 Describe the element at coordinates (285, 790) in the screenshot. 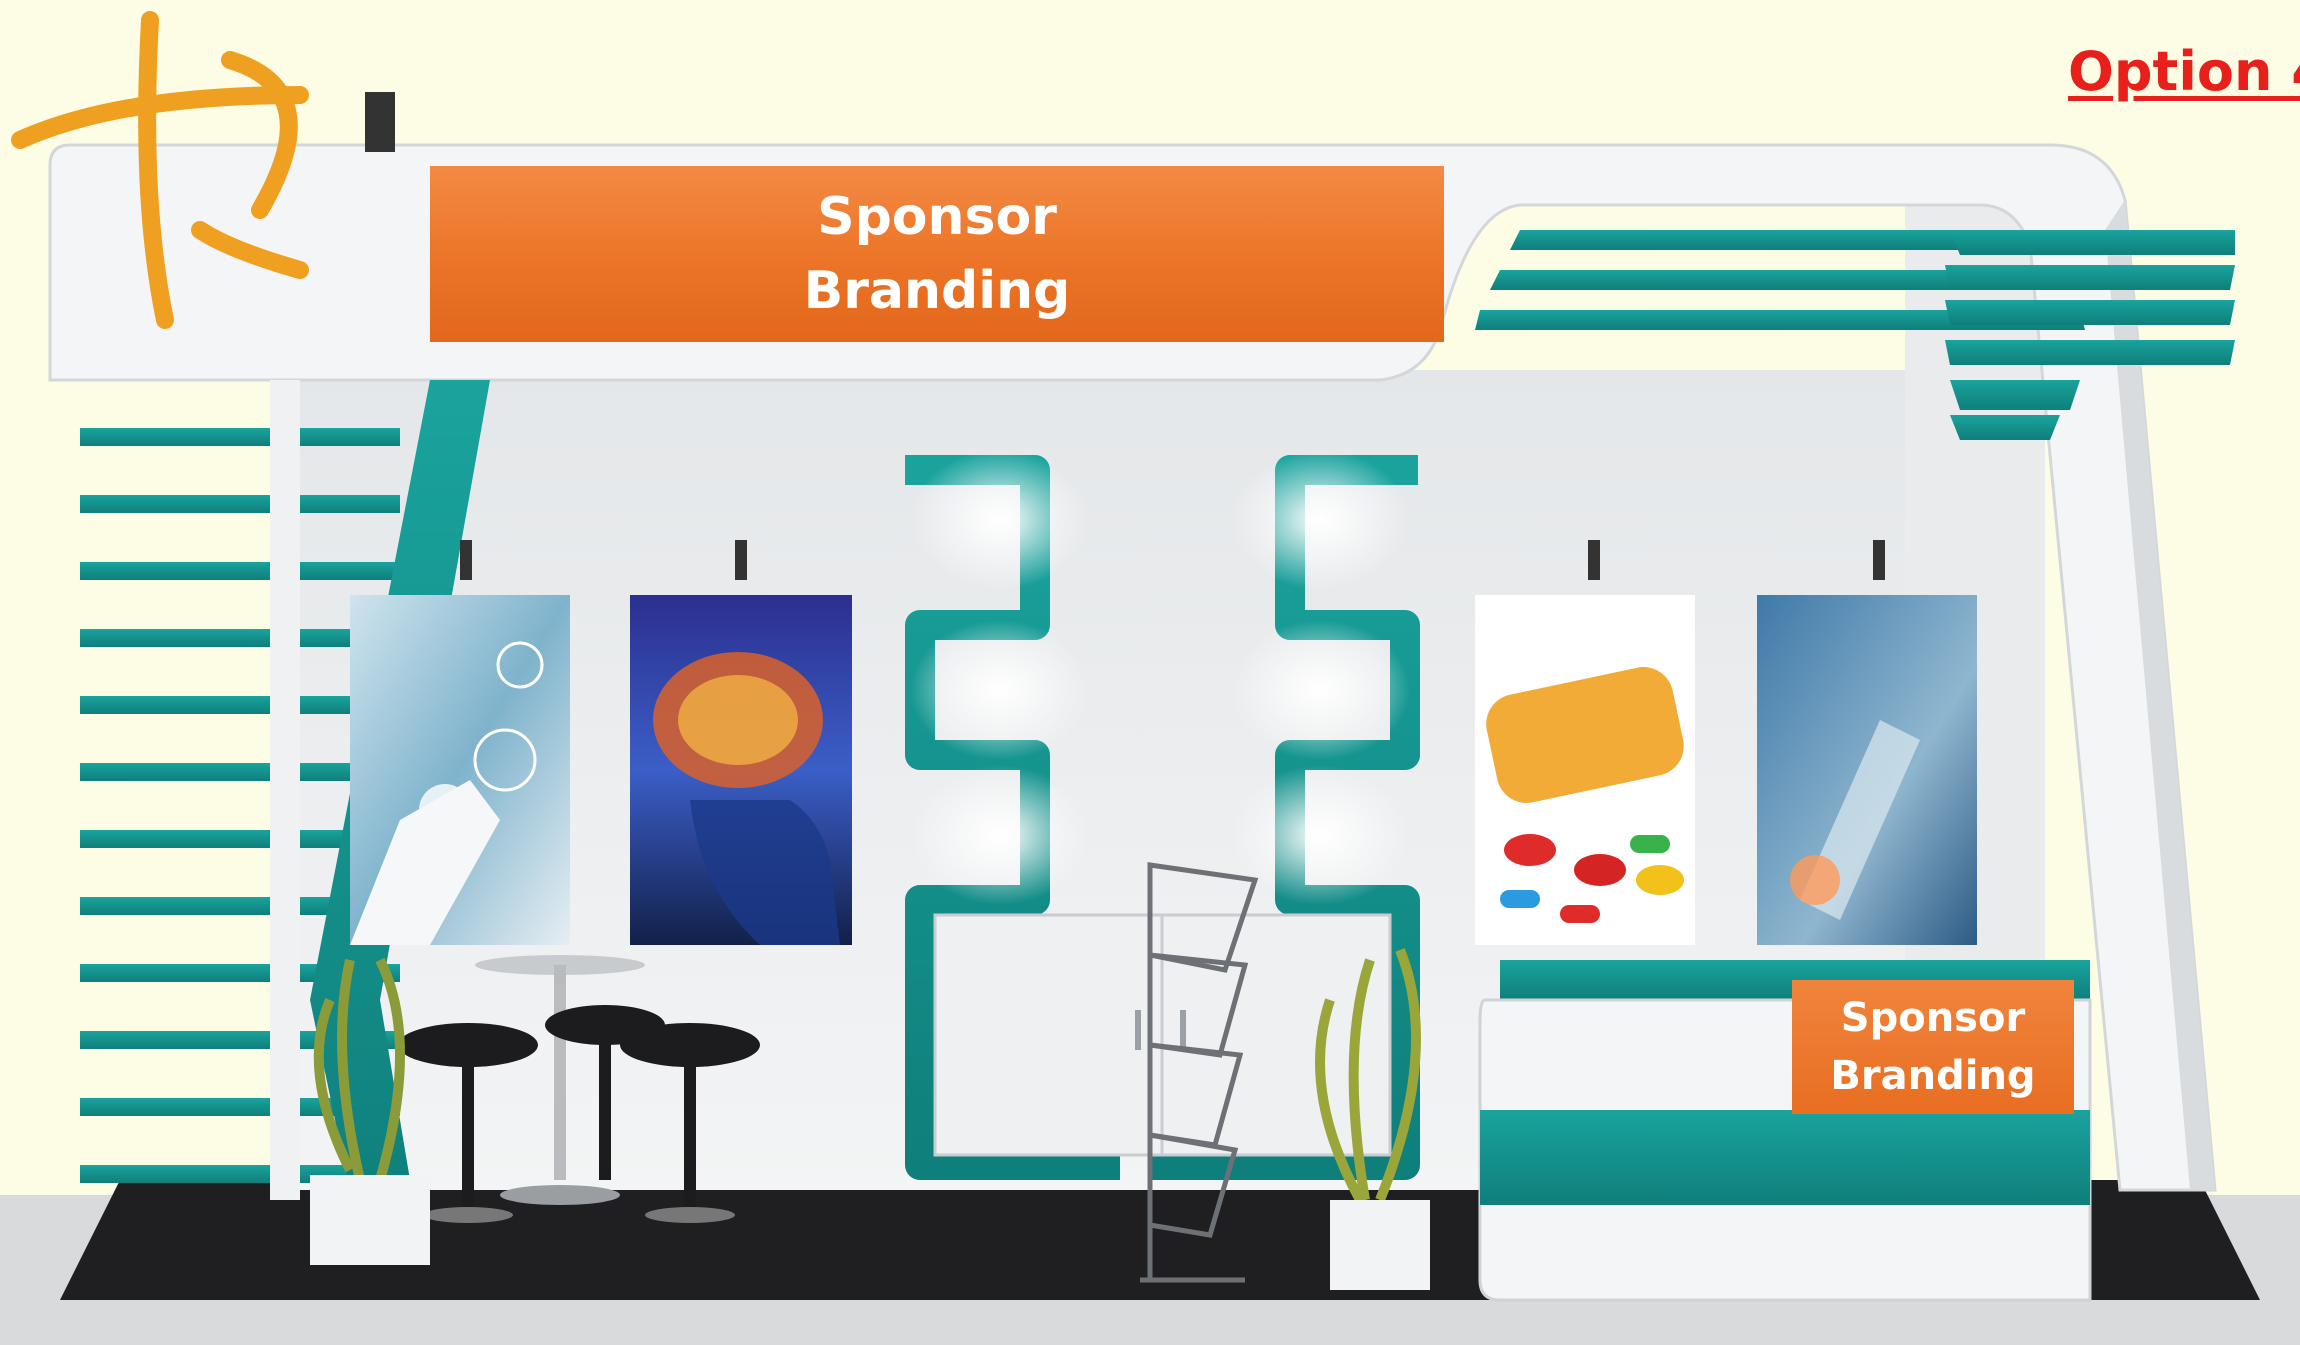

I see `left-support-column` at that location.